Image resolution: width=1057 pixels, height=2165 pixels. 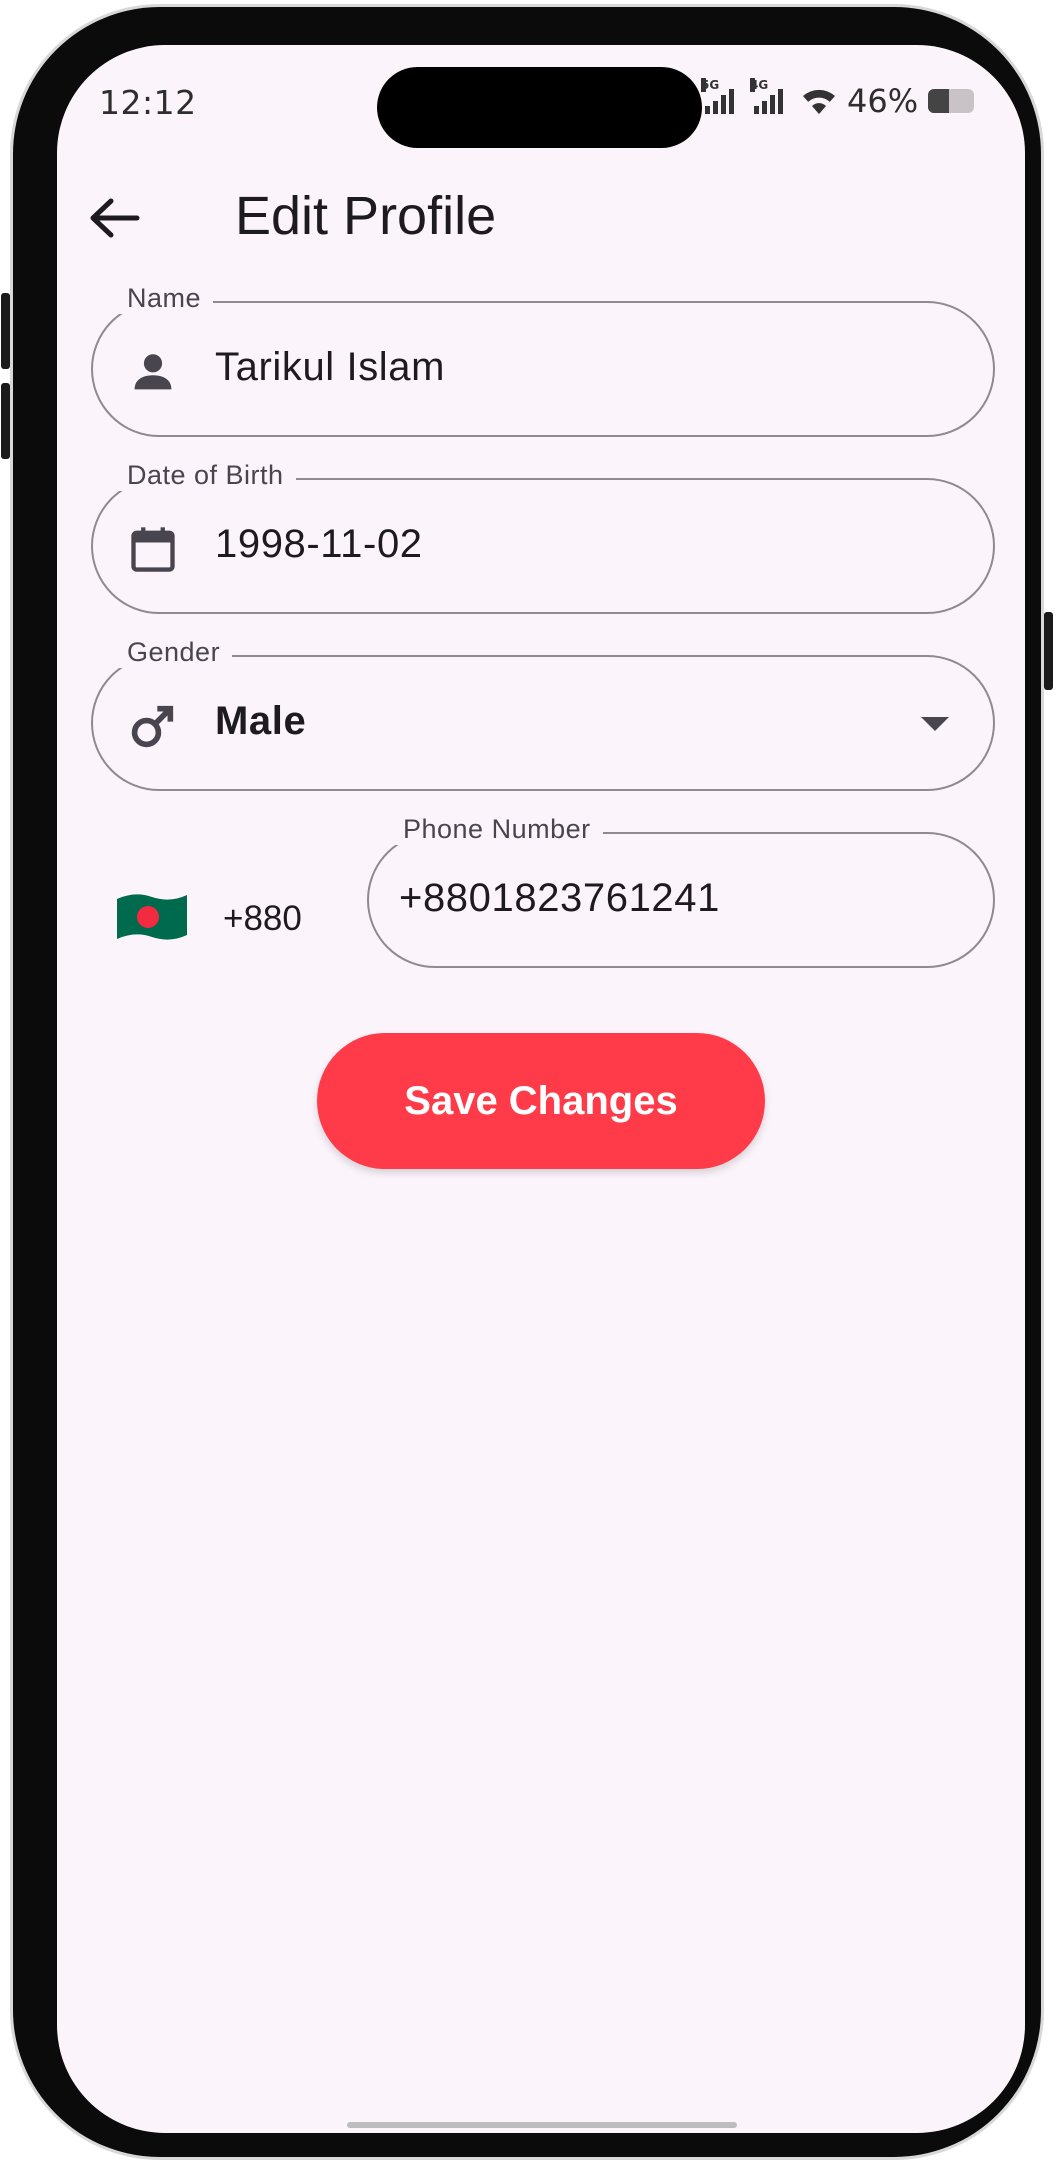 What do you see at coordinates (153, 549) in the screenshot?
I see `calendar-icon` at bounding box center [153, 549].